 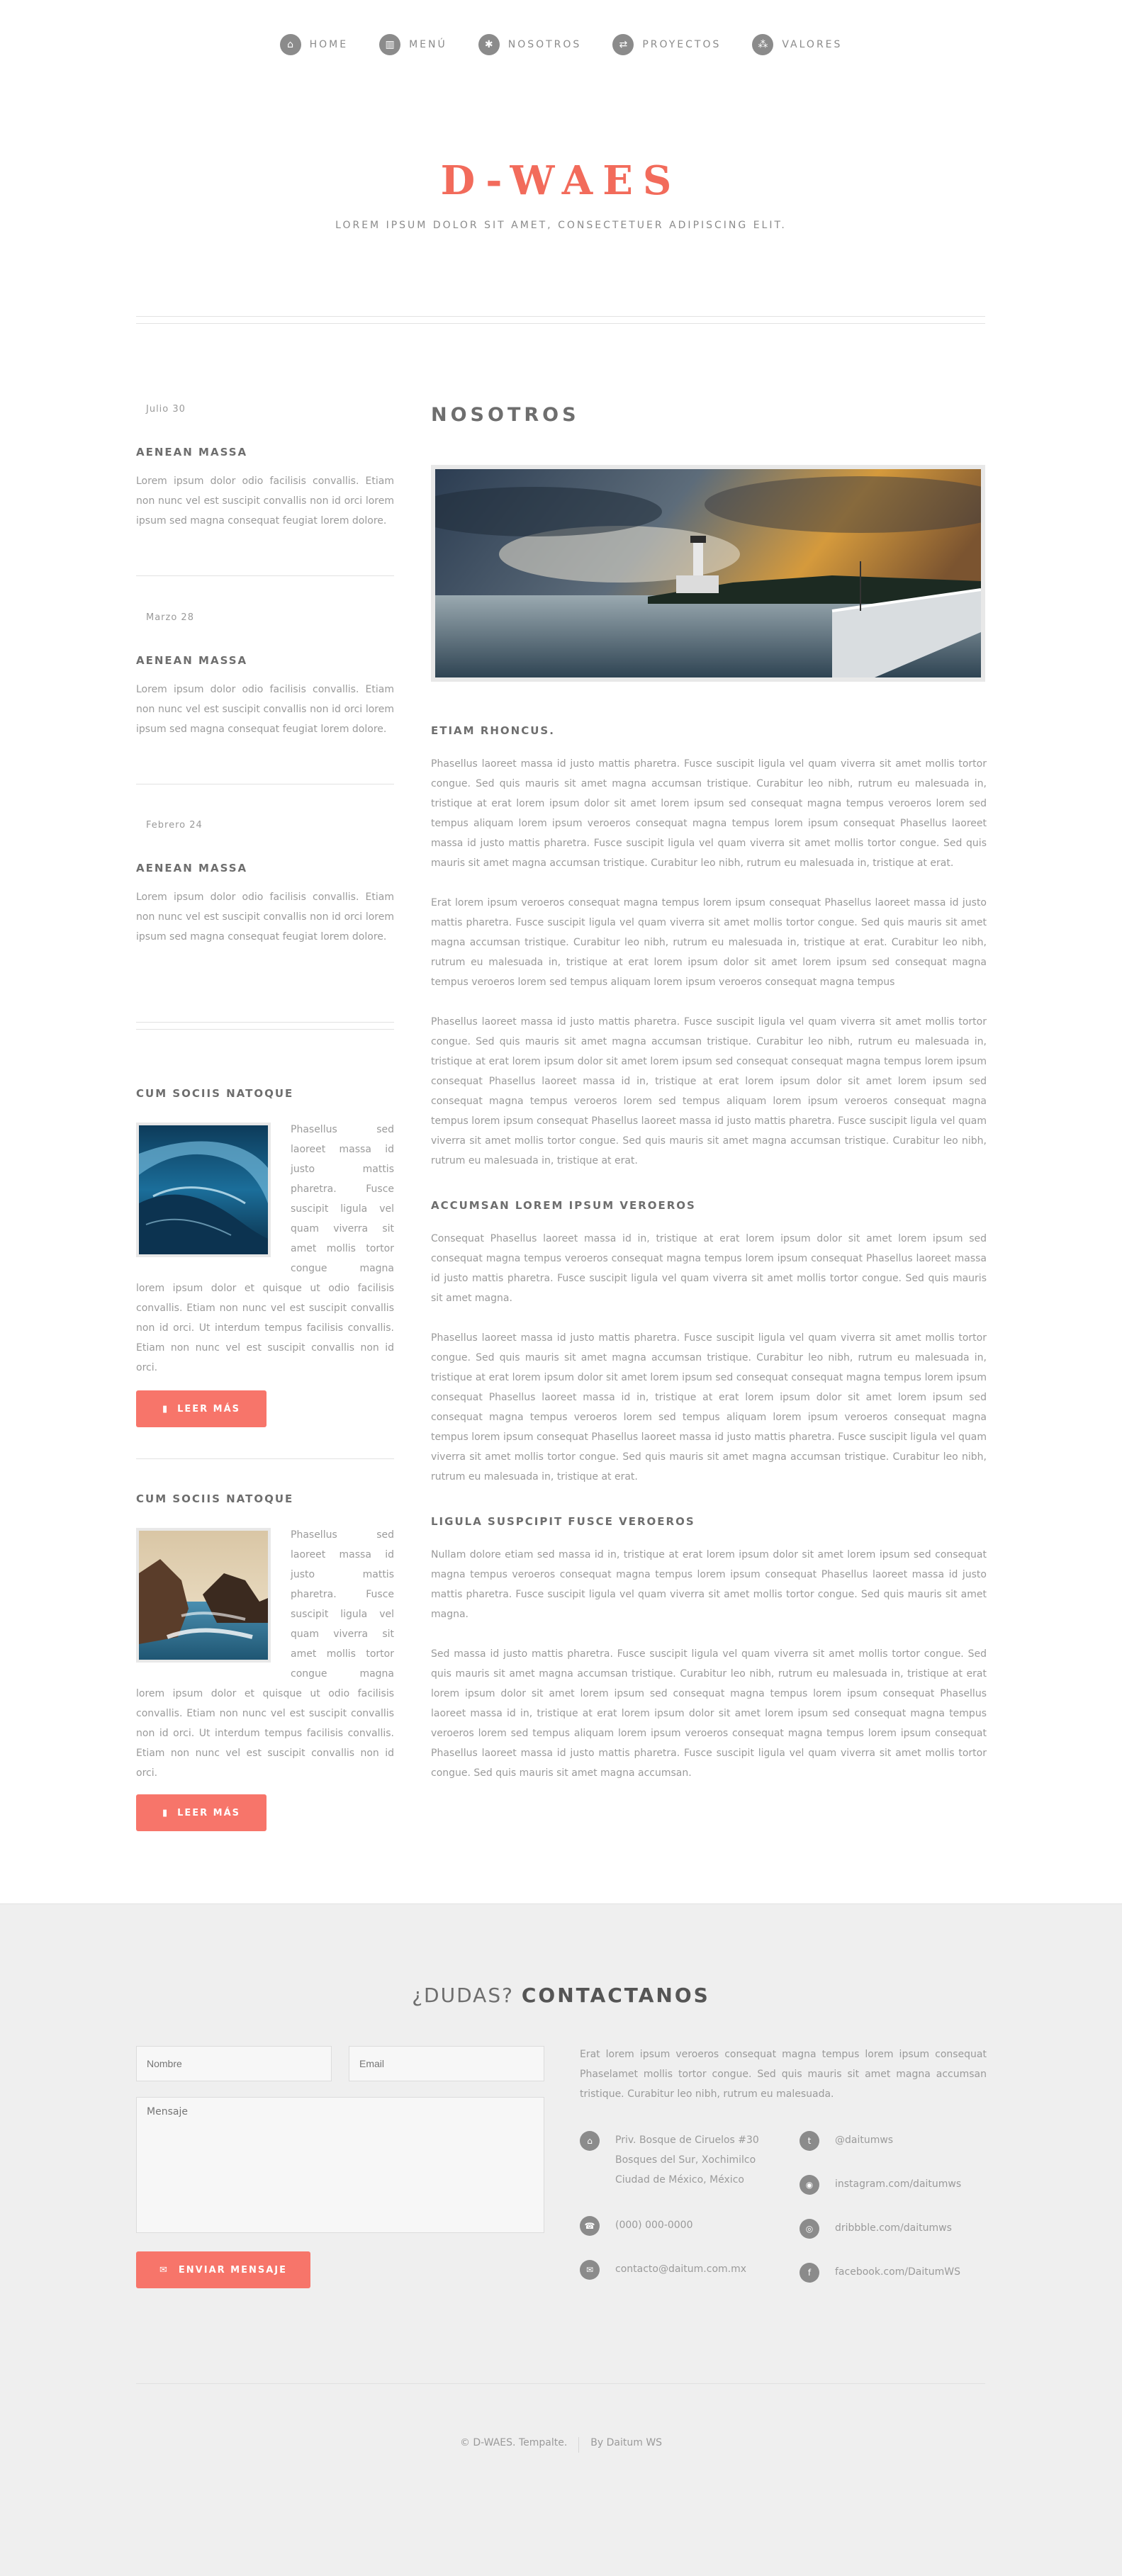 What do you see at coordinates (170, 617) in the screenshot?
I see `post-date: Marzo 28` at bounding box center [170, 617].